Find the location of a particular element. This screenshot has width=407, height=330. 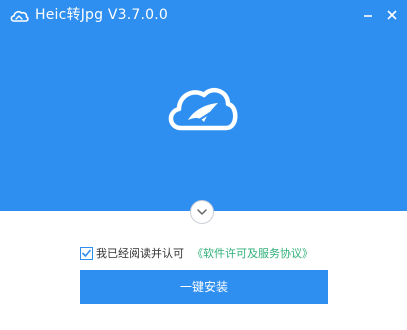

agreement-label: 我已经阅读并认可 is located at coordinates (140, 253).